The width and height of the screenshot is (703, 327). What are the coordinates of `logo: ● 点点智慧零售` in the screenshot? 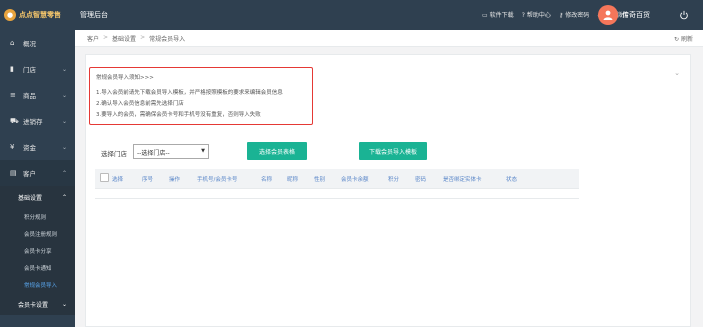 It's located at (39, 15).